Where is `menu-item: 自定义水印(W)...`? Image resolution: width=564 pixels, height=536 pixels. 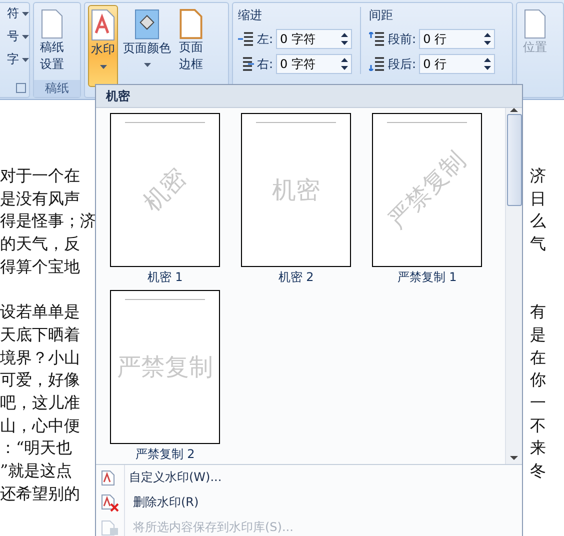 menu-item: 自定义水印(W)... is located at coordinates (309, 477).